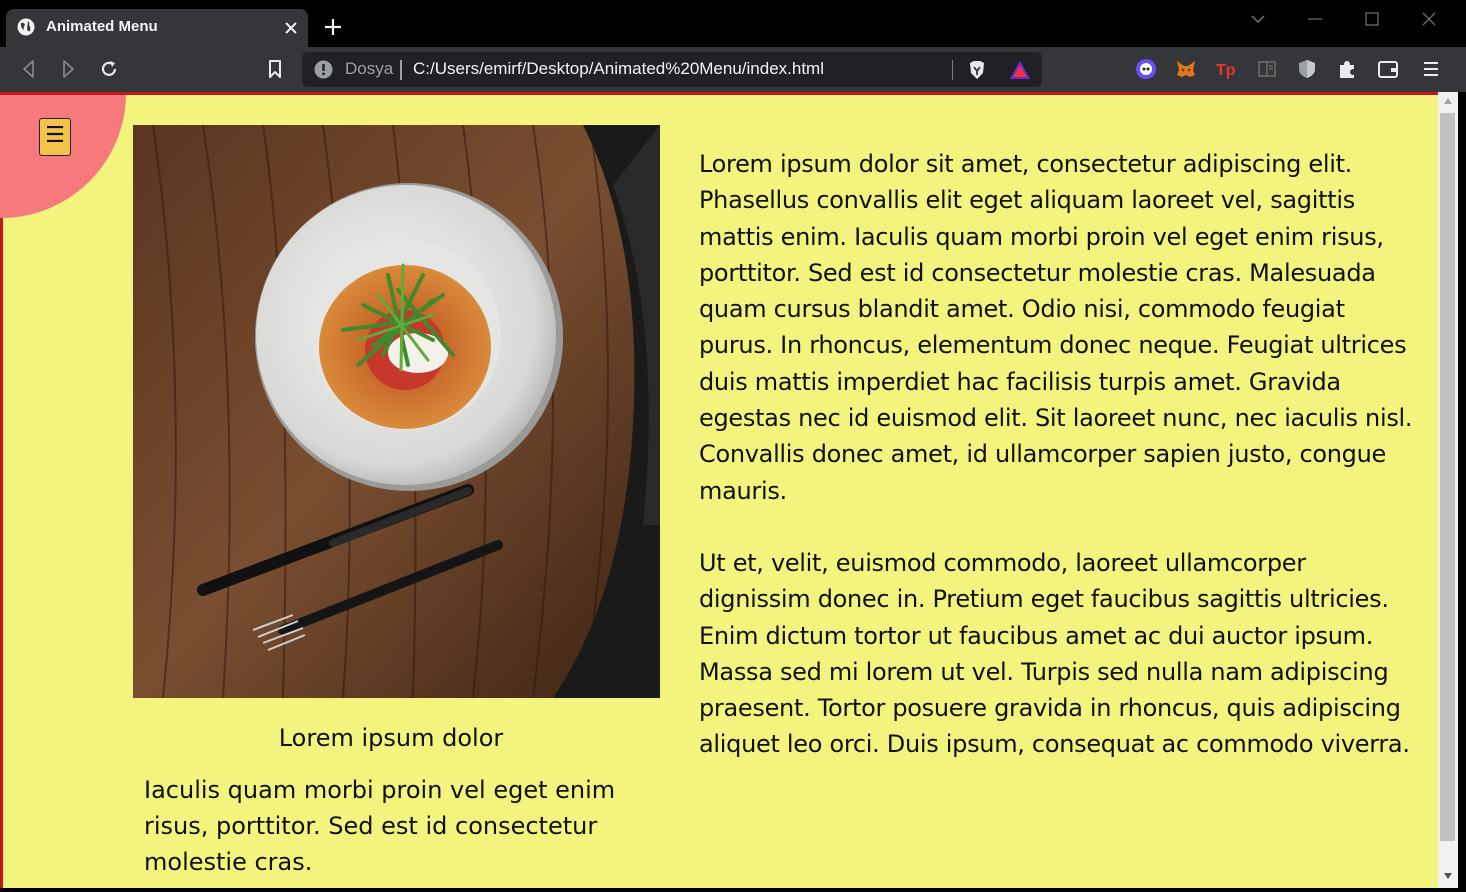 The height and width of the screenshot is (892, 1466). I want to click on info-icon, so click(323, 69).